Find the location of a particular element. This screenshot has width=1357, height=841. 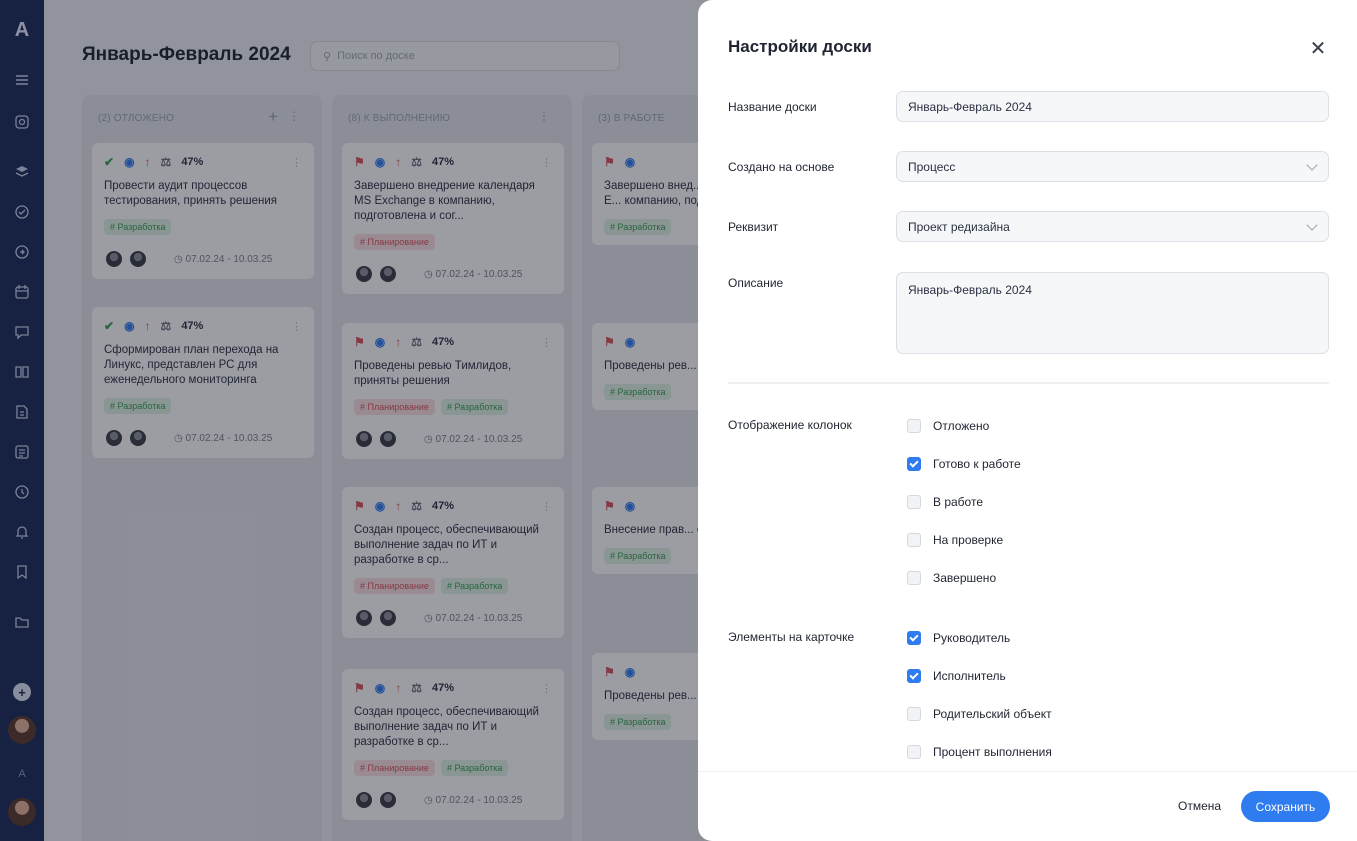

checkbox-label: Готово к работе is located at coordinates (977, 464).